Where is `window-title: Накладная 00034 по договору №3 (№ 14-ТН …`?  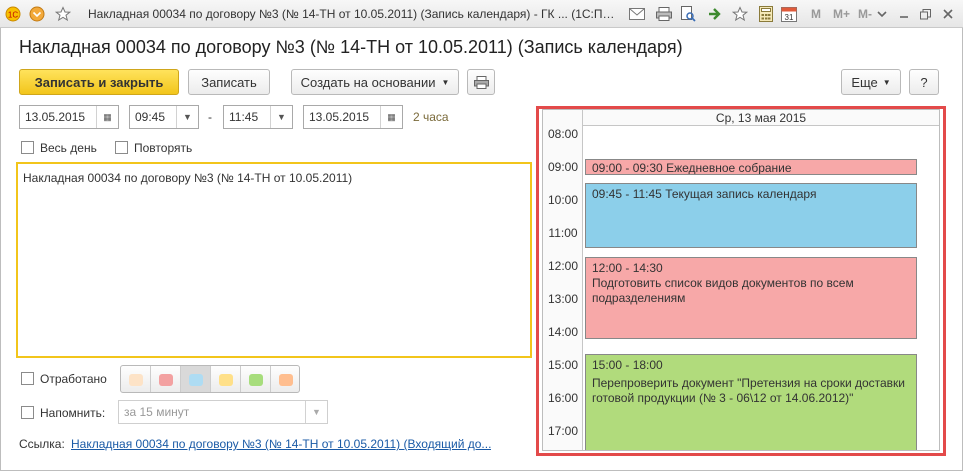 window-title: Накладная 00034 по договору №3 (№ 14-ТН … is located at coordinates (353, 14).